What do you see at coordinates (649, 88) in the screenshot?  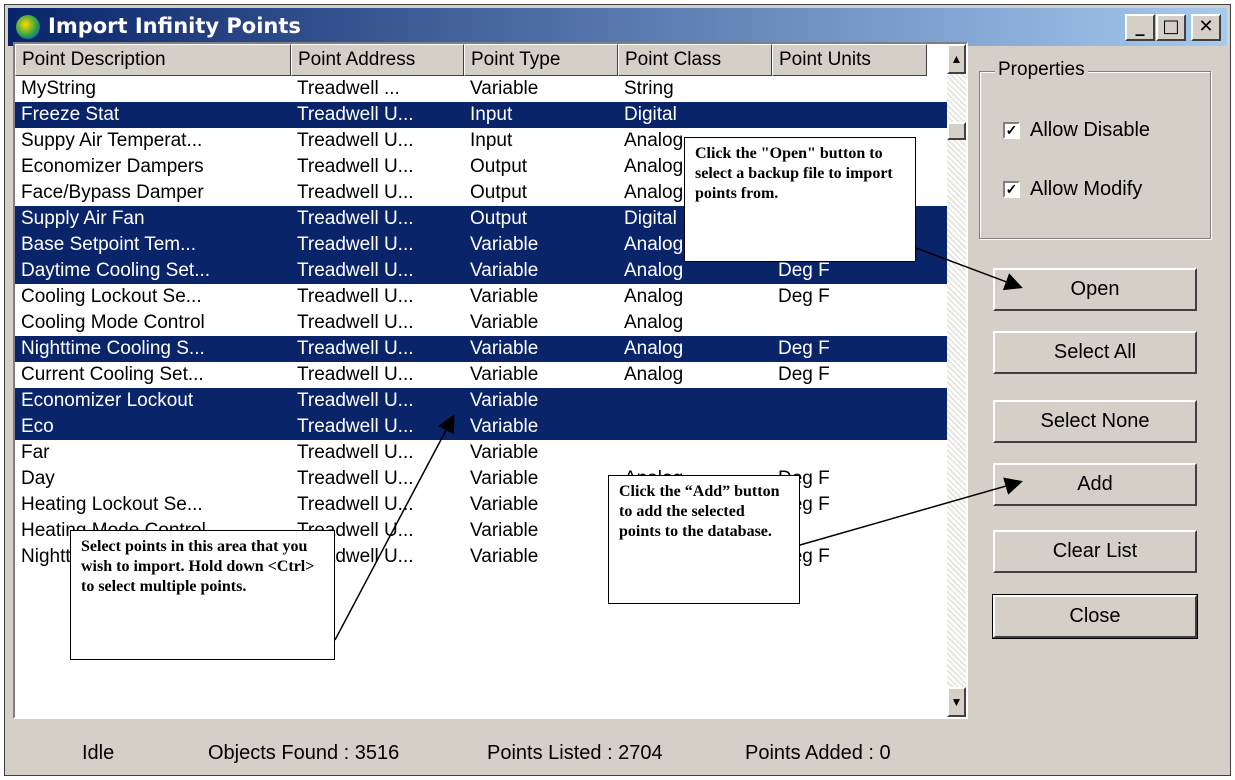 I see `cell-class: String` at bounding box center [649, 88].